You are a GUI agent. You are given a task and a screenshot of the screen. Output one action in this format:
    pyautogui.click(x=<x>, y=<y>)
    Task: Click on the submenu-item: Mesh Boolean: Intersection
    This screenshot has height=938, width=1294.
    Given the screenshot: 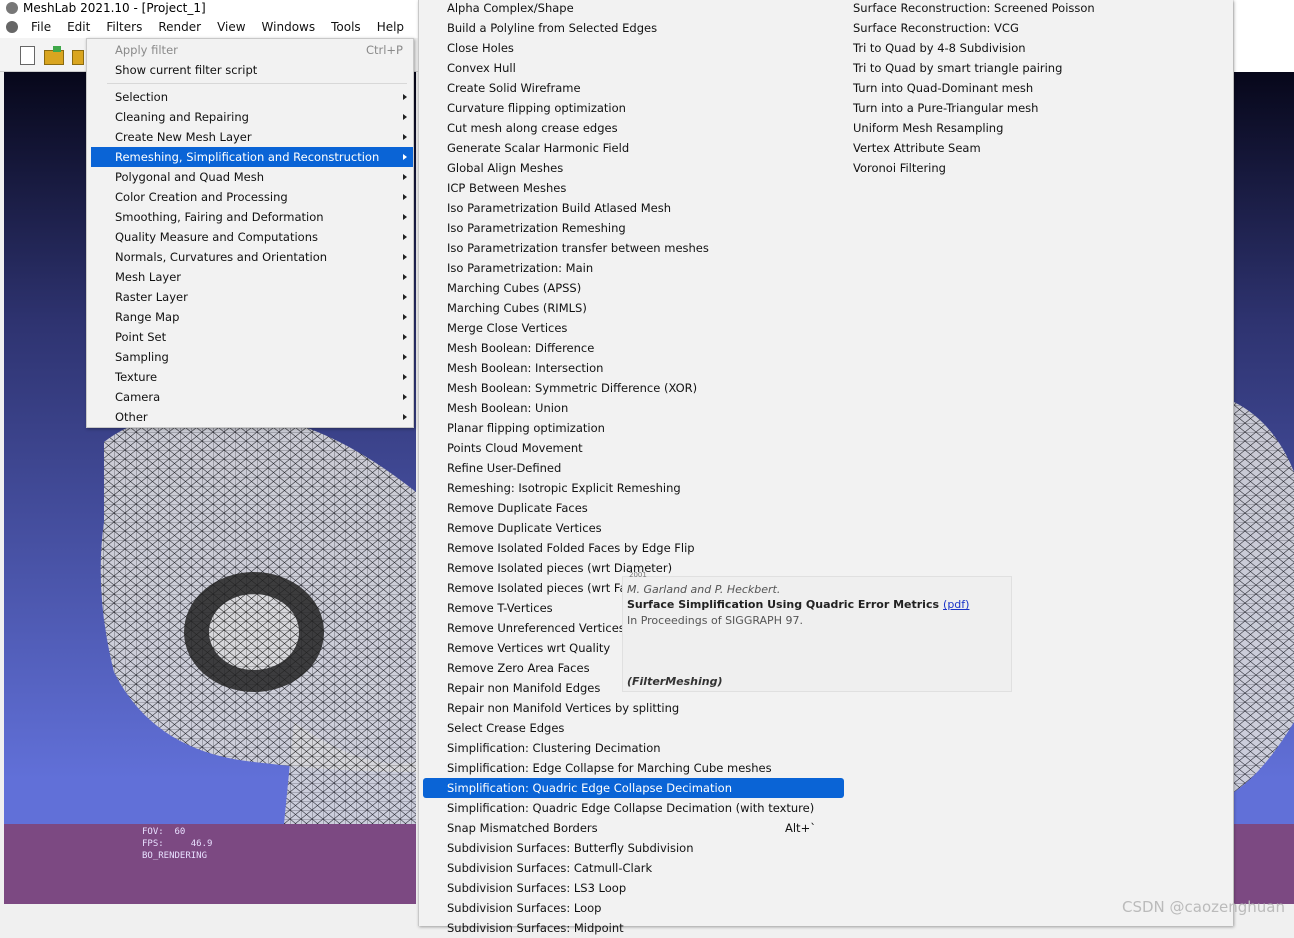 What is the action you would take?
    pyautogui.click(x=525, y=368)
    